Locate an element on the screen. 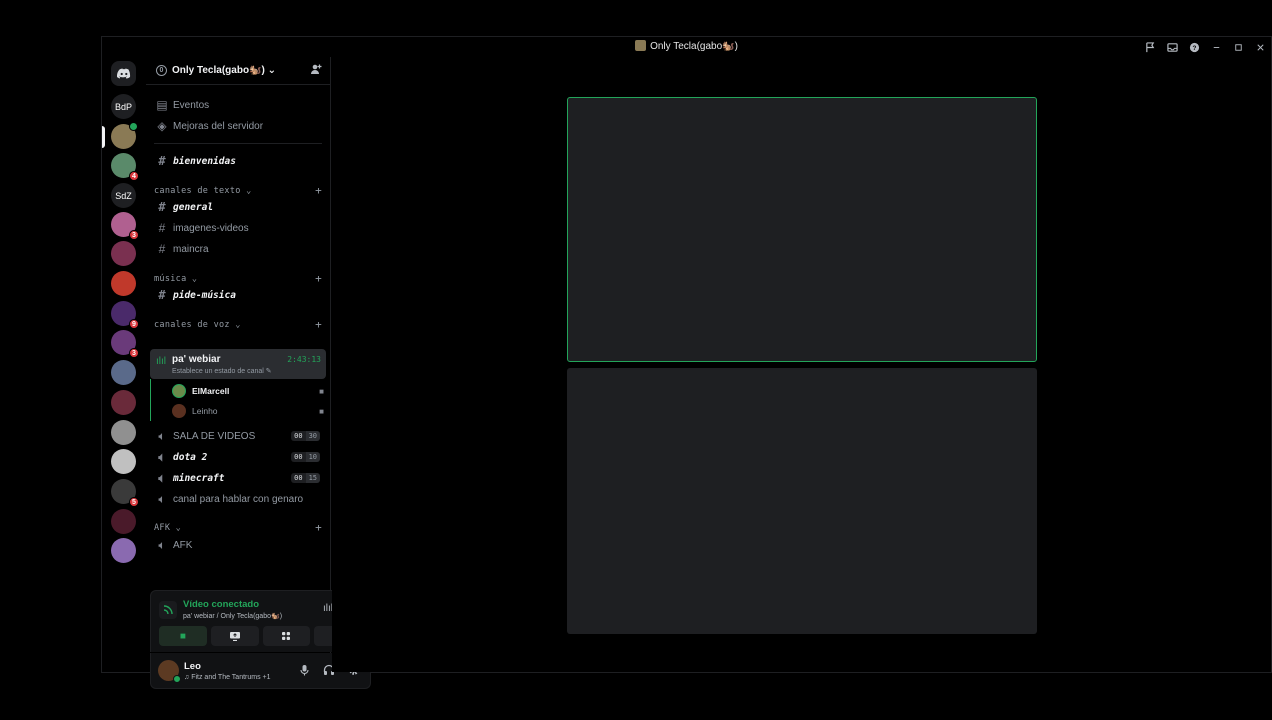 Image resolution: width=1272 pixels, height=720 pixels. voice-channel-sala-de-videos: 🔈︎ SALA DE VIDEOS 00 30 is located at coordinates (238, 436).